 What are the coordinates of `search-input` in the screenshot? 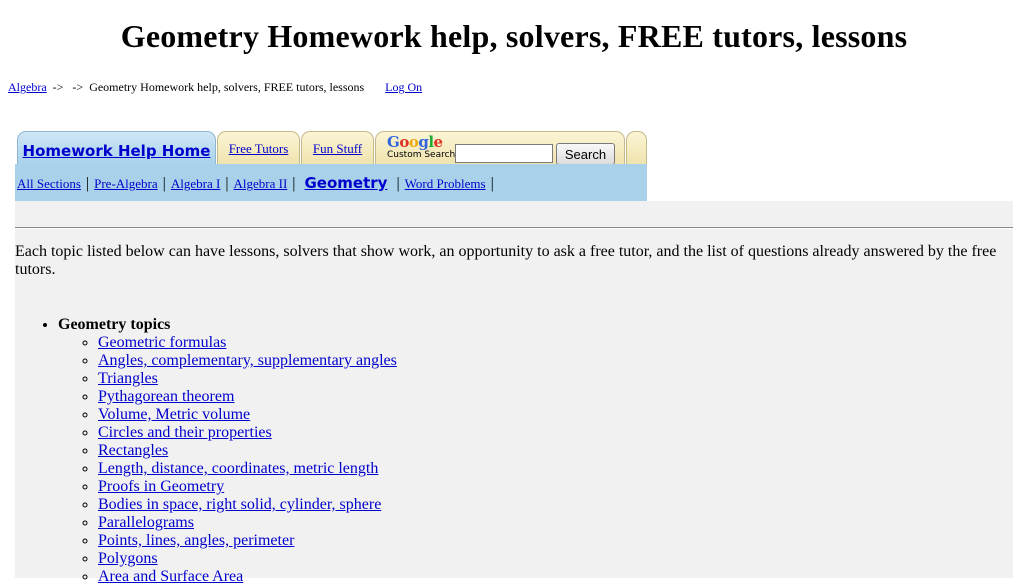 It's located at (504, 153).